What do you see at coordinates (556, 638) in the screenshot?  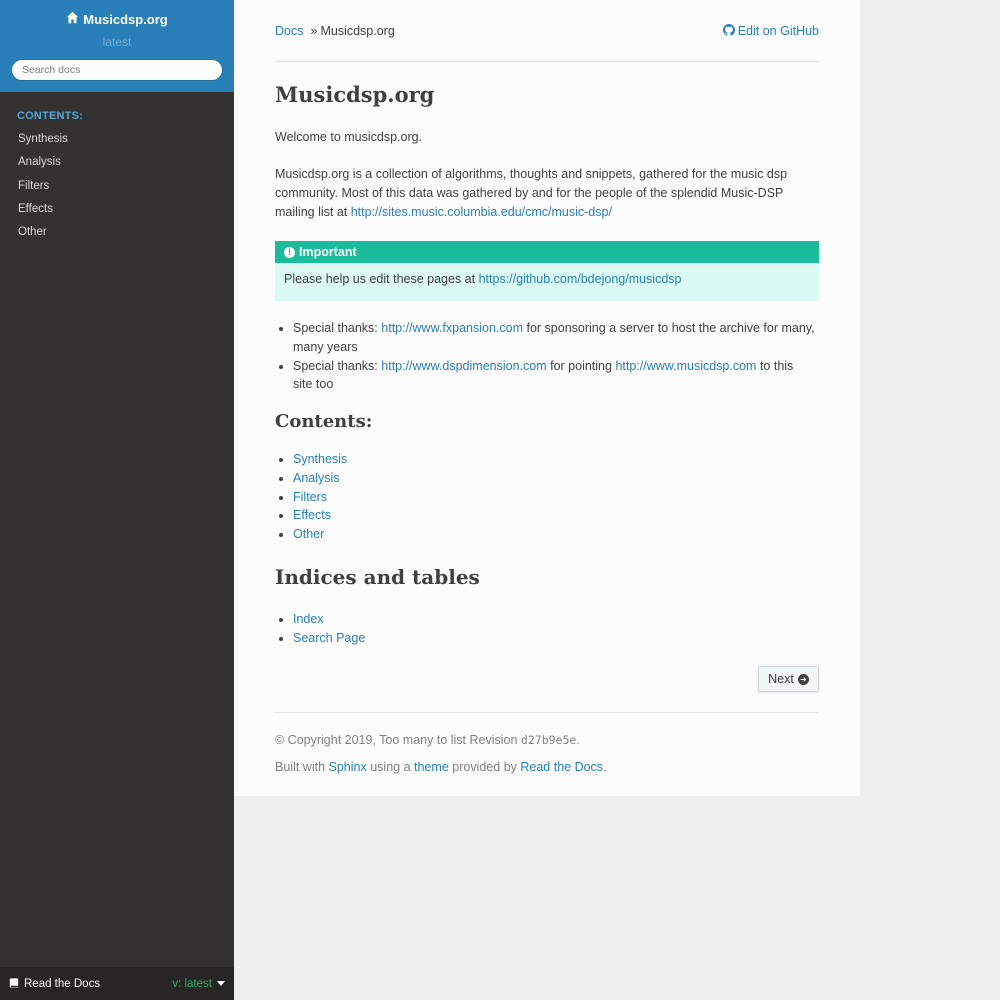 I see `list-item: Search Page` at bounding box center [556, 638].